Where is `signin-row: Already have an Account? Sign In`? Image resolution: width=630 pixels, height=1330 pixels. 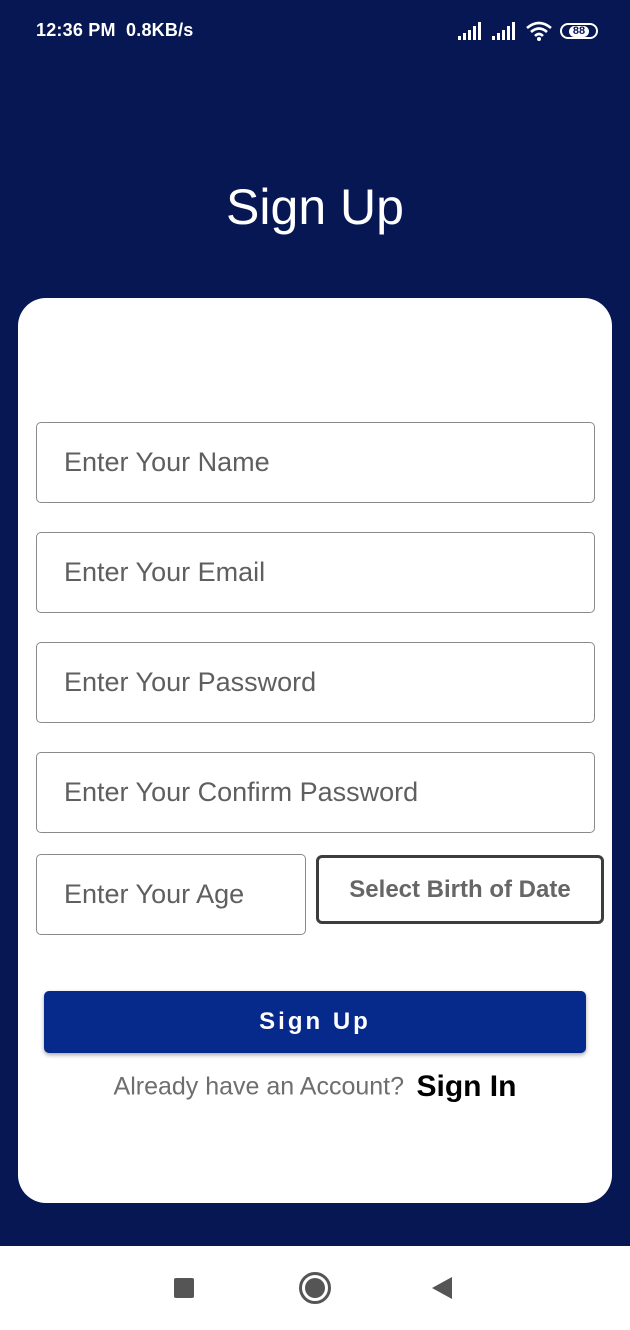
signin-row: Already have an Account? Sign In is located at coordinates (315, 1087).